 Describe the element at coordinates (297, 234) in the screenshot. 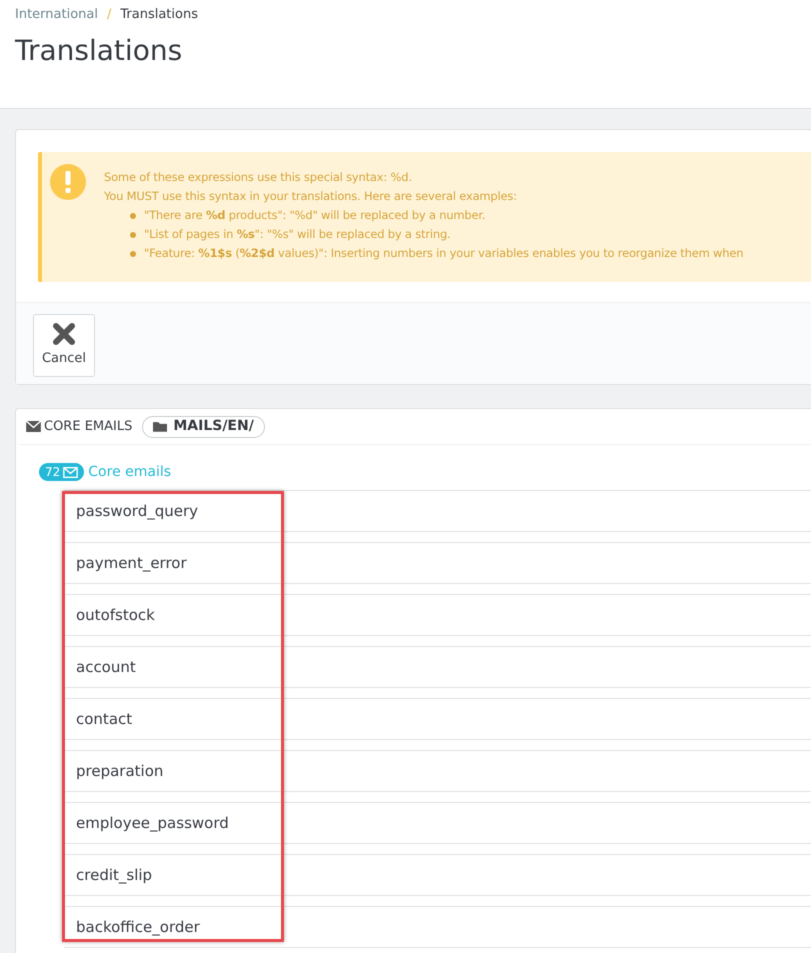

I see `alert-bullet-text: "List of pages in %s": "%s" will be replaced by a string.` at that location.